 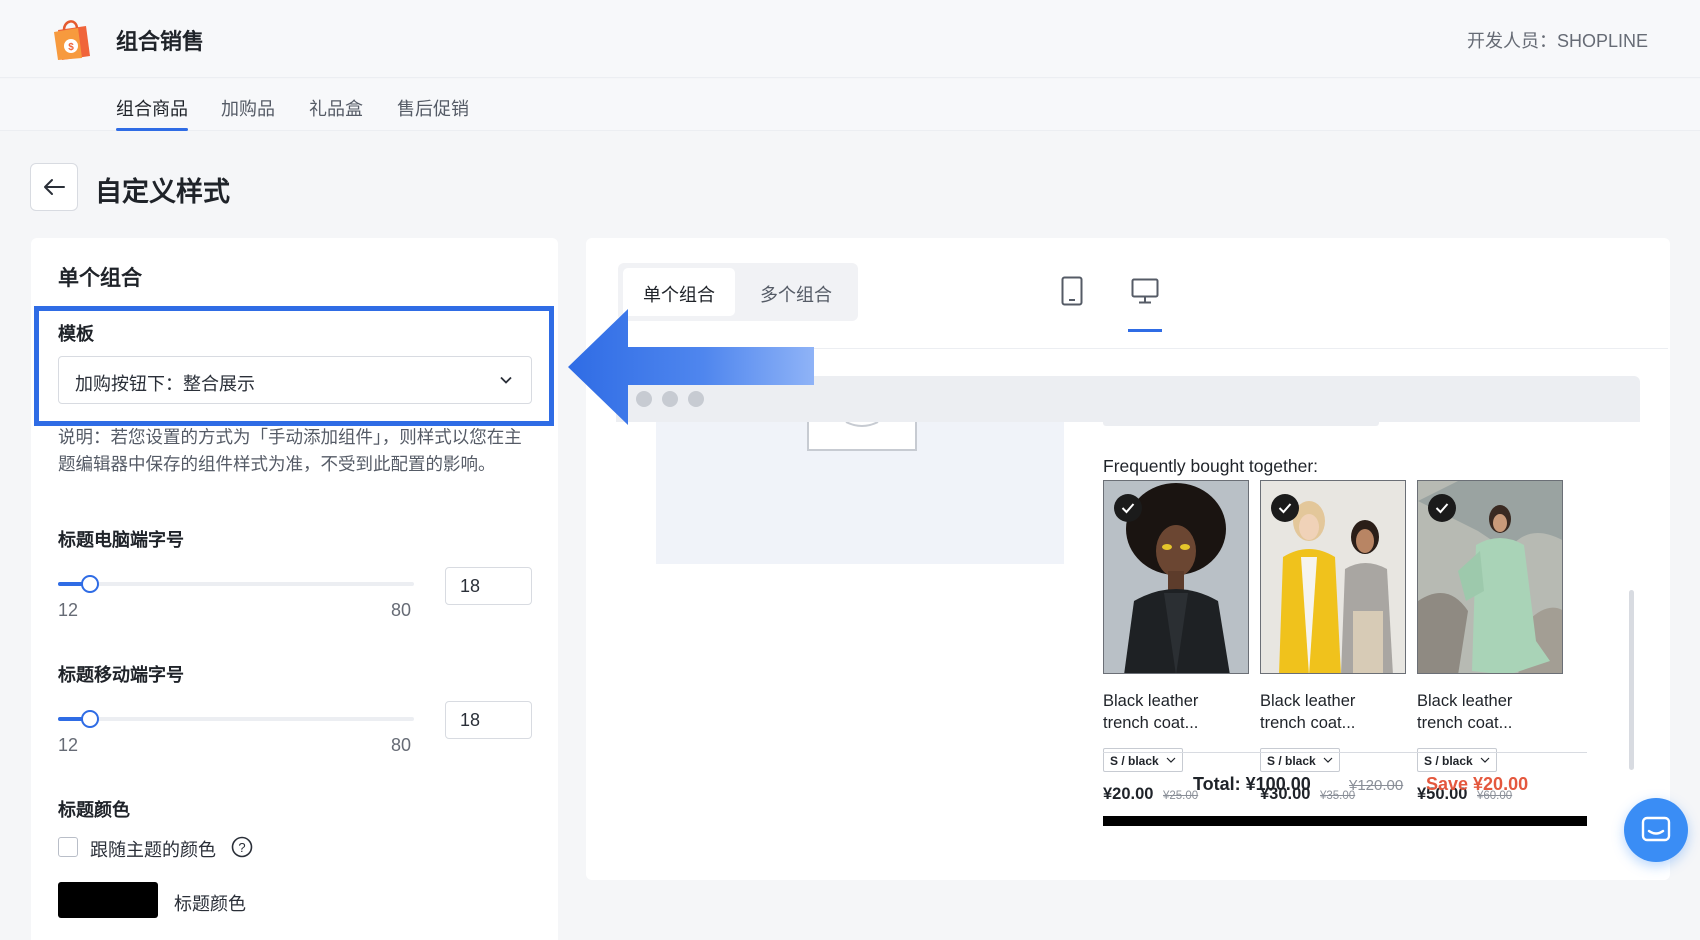 What do you see at coordinates (401, 745) in the screenshot?
I see `mobile-size-max: 80` at bounding box center [401, 745].